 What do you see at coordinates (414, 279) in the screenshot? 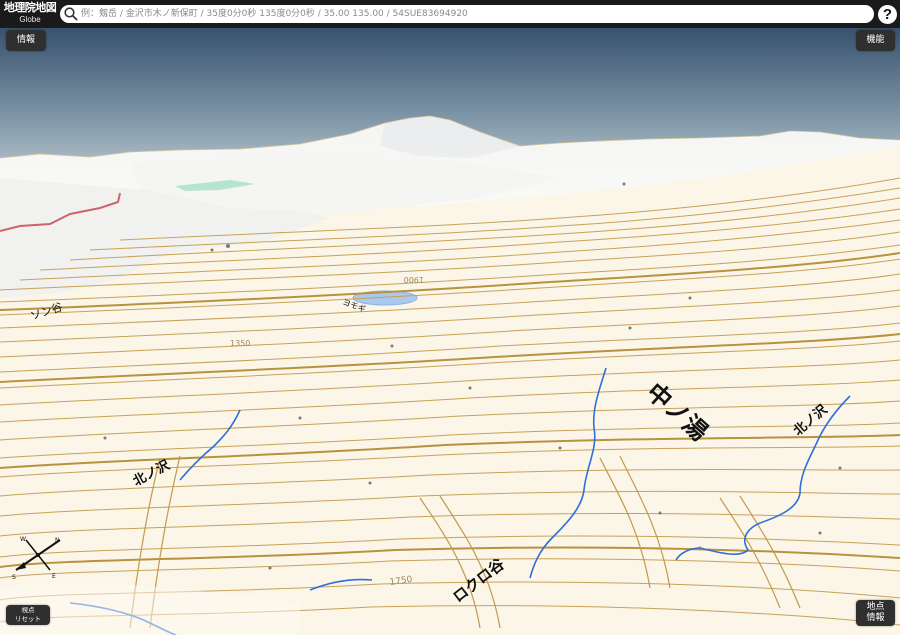
I see `contour-label-1900: 1900` at bounding box center [414, 279].